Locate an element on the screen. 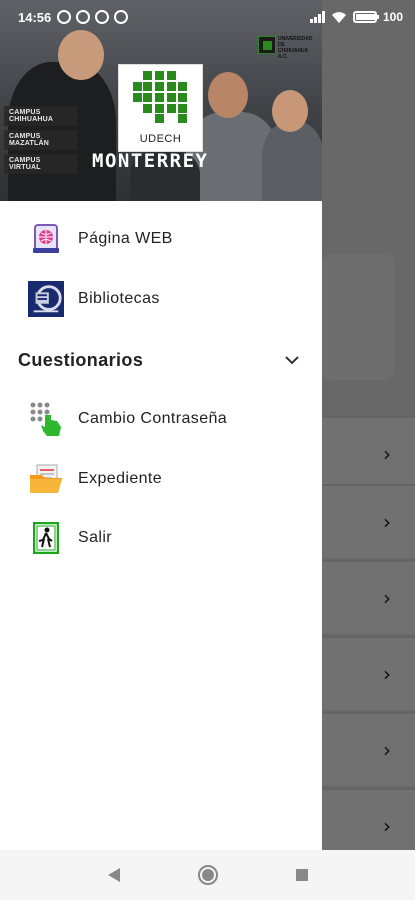  alarm-icon is located at coordinates (83, 17).